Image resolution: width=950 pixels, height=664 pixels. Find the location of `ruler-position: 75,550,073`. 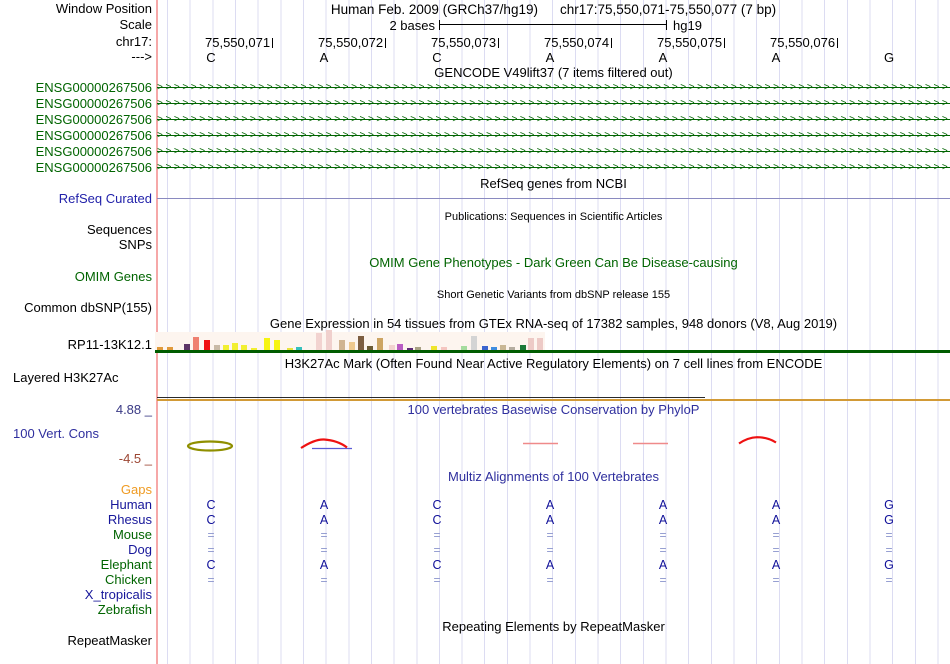

ruler-position: 75,550,073 is located at coordinates (465, 42).